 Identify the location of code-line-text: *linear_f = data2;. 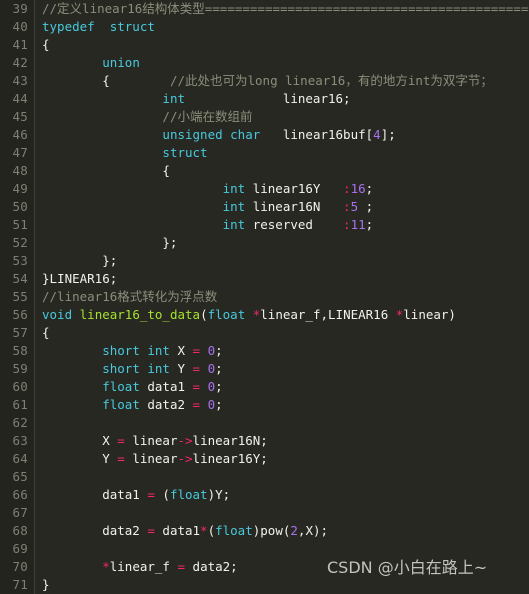
(282, 567).